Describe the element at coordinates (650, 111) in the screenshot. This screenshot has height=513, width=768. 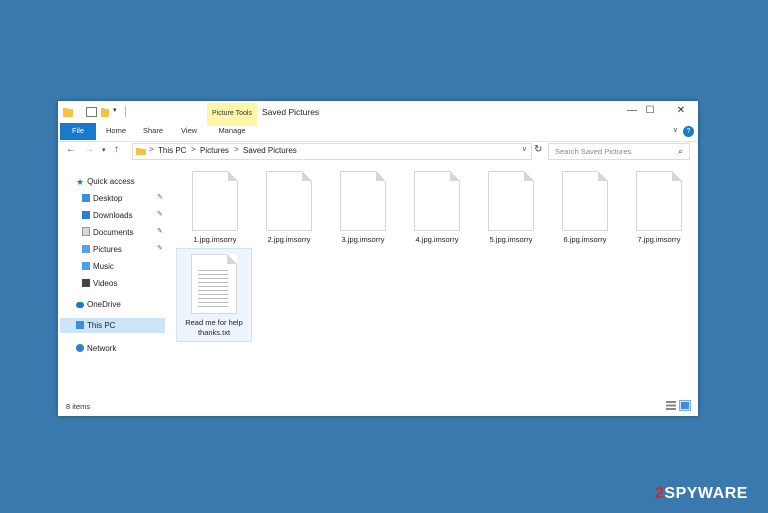
I see `maximize-button: ☐` at that location.